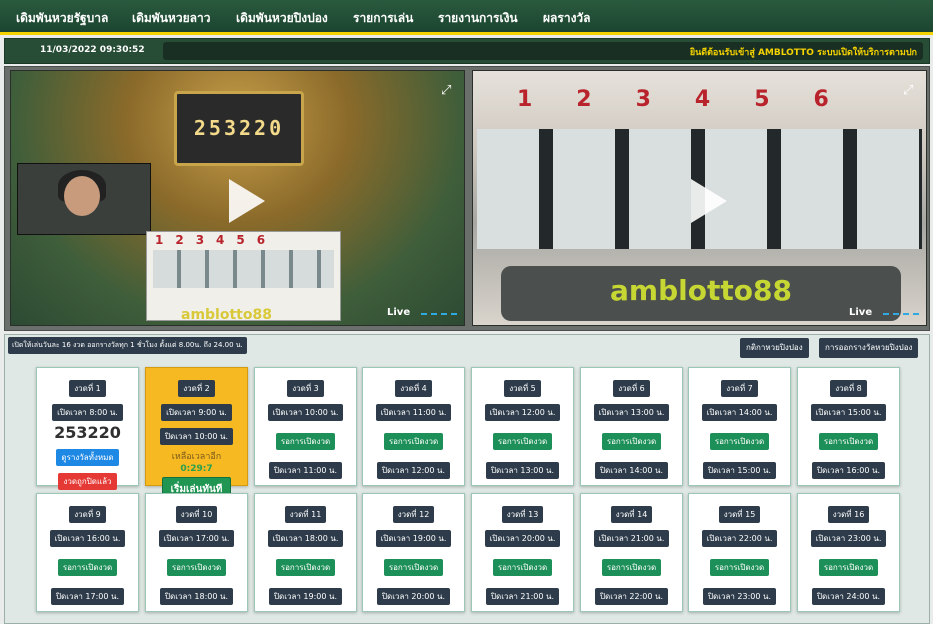 The height and width of the screenshot is (624, 933). I want to click on live-indicator, so click(901, 314).